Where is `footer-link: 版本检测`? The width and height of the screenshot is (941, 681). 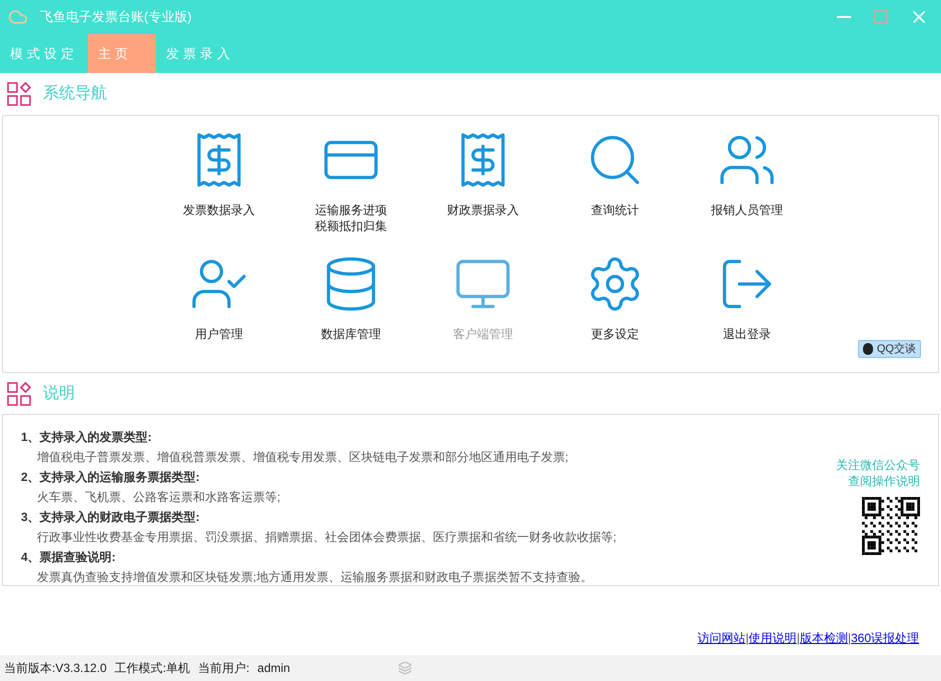 footer-link: 版本检测 is located at coordinates (824, 638).